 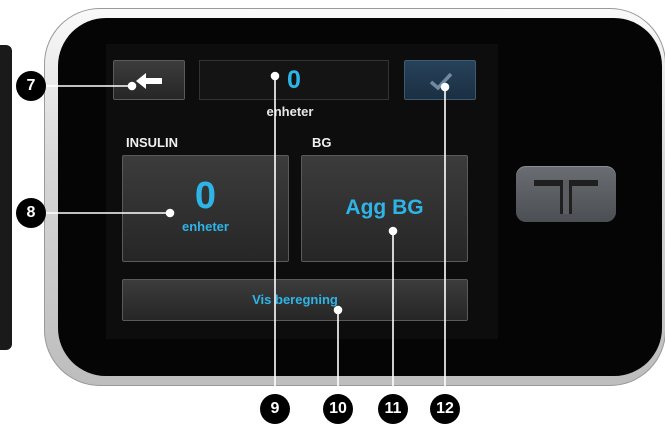 I want to click on callout-9: 9, so click(x=275, y=409).